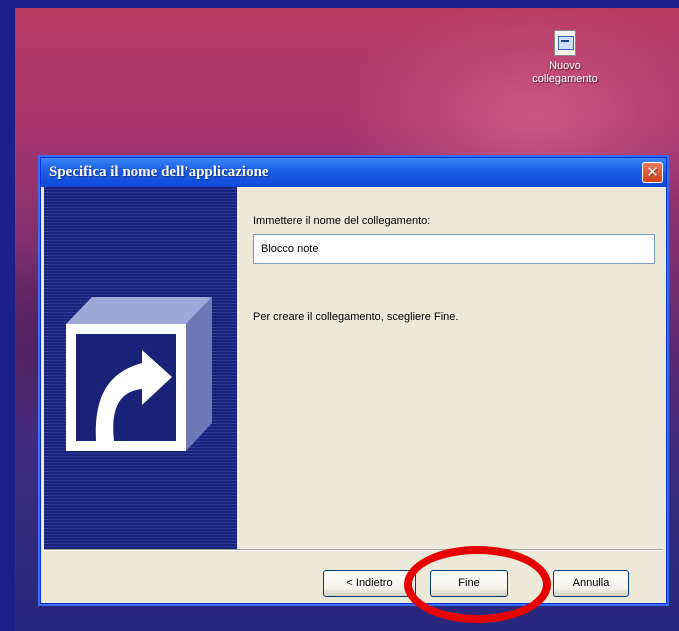 The image size is (679, 631). I want to click on dialog-titlebar: Specifica il nome dell'applicazione ✕, so click(353, 172).